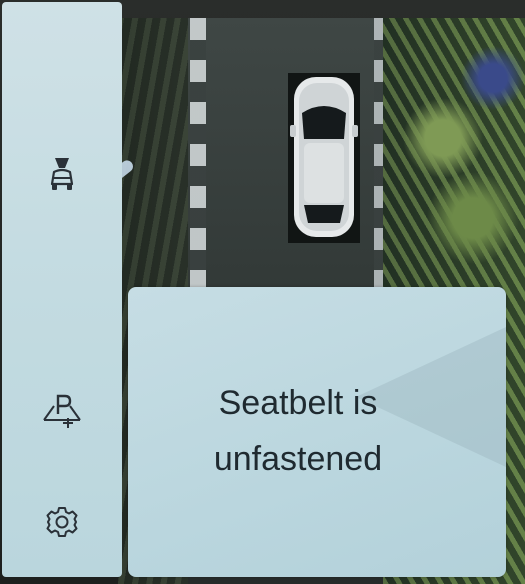  I want to click on warning-message-line2: unfastened, so click(298, 459).